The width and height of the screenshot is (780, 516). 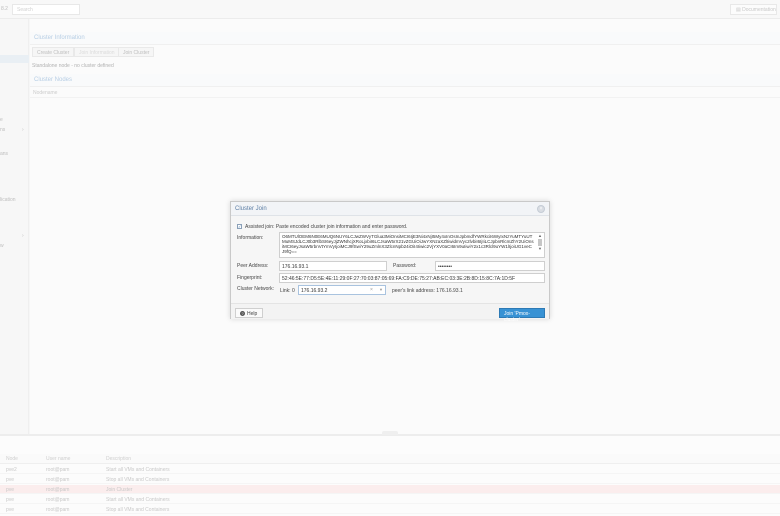 What do you see at coordinates (252, 314) in the screenshot?
I see `help-label: Help` at bounding box center [252, 314].